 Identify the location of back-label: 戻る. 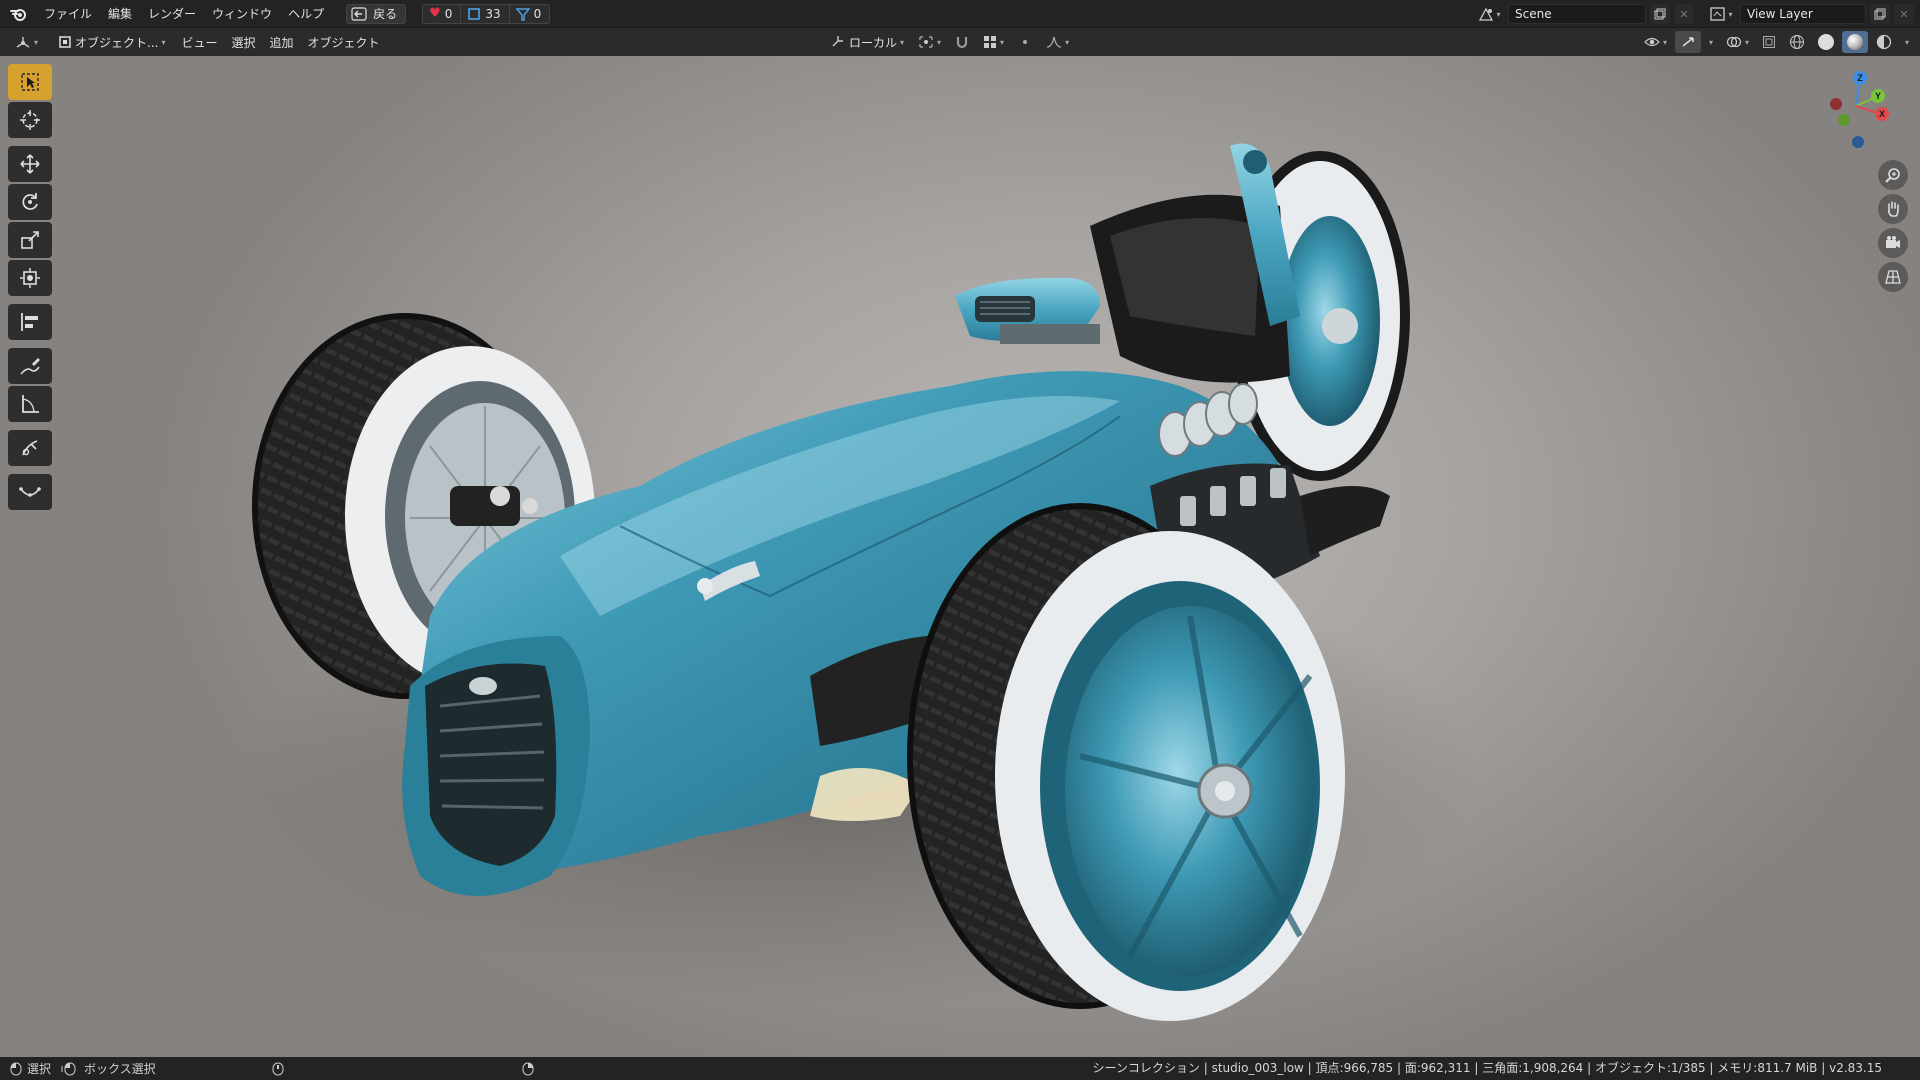
(385, 14).